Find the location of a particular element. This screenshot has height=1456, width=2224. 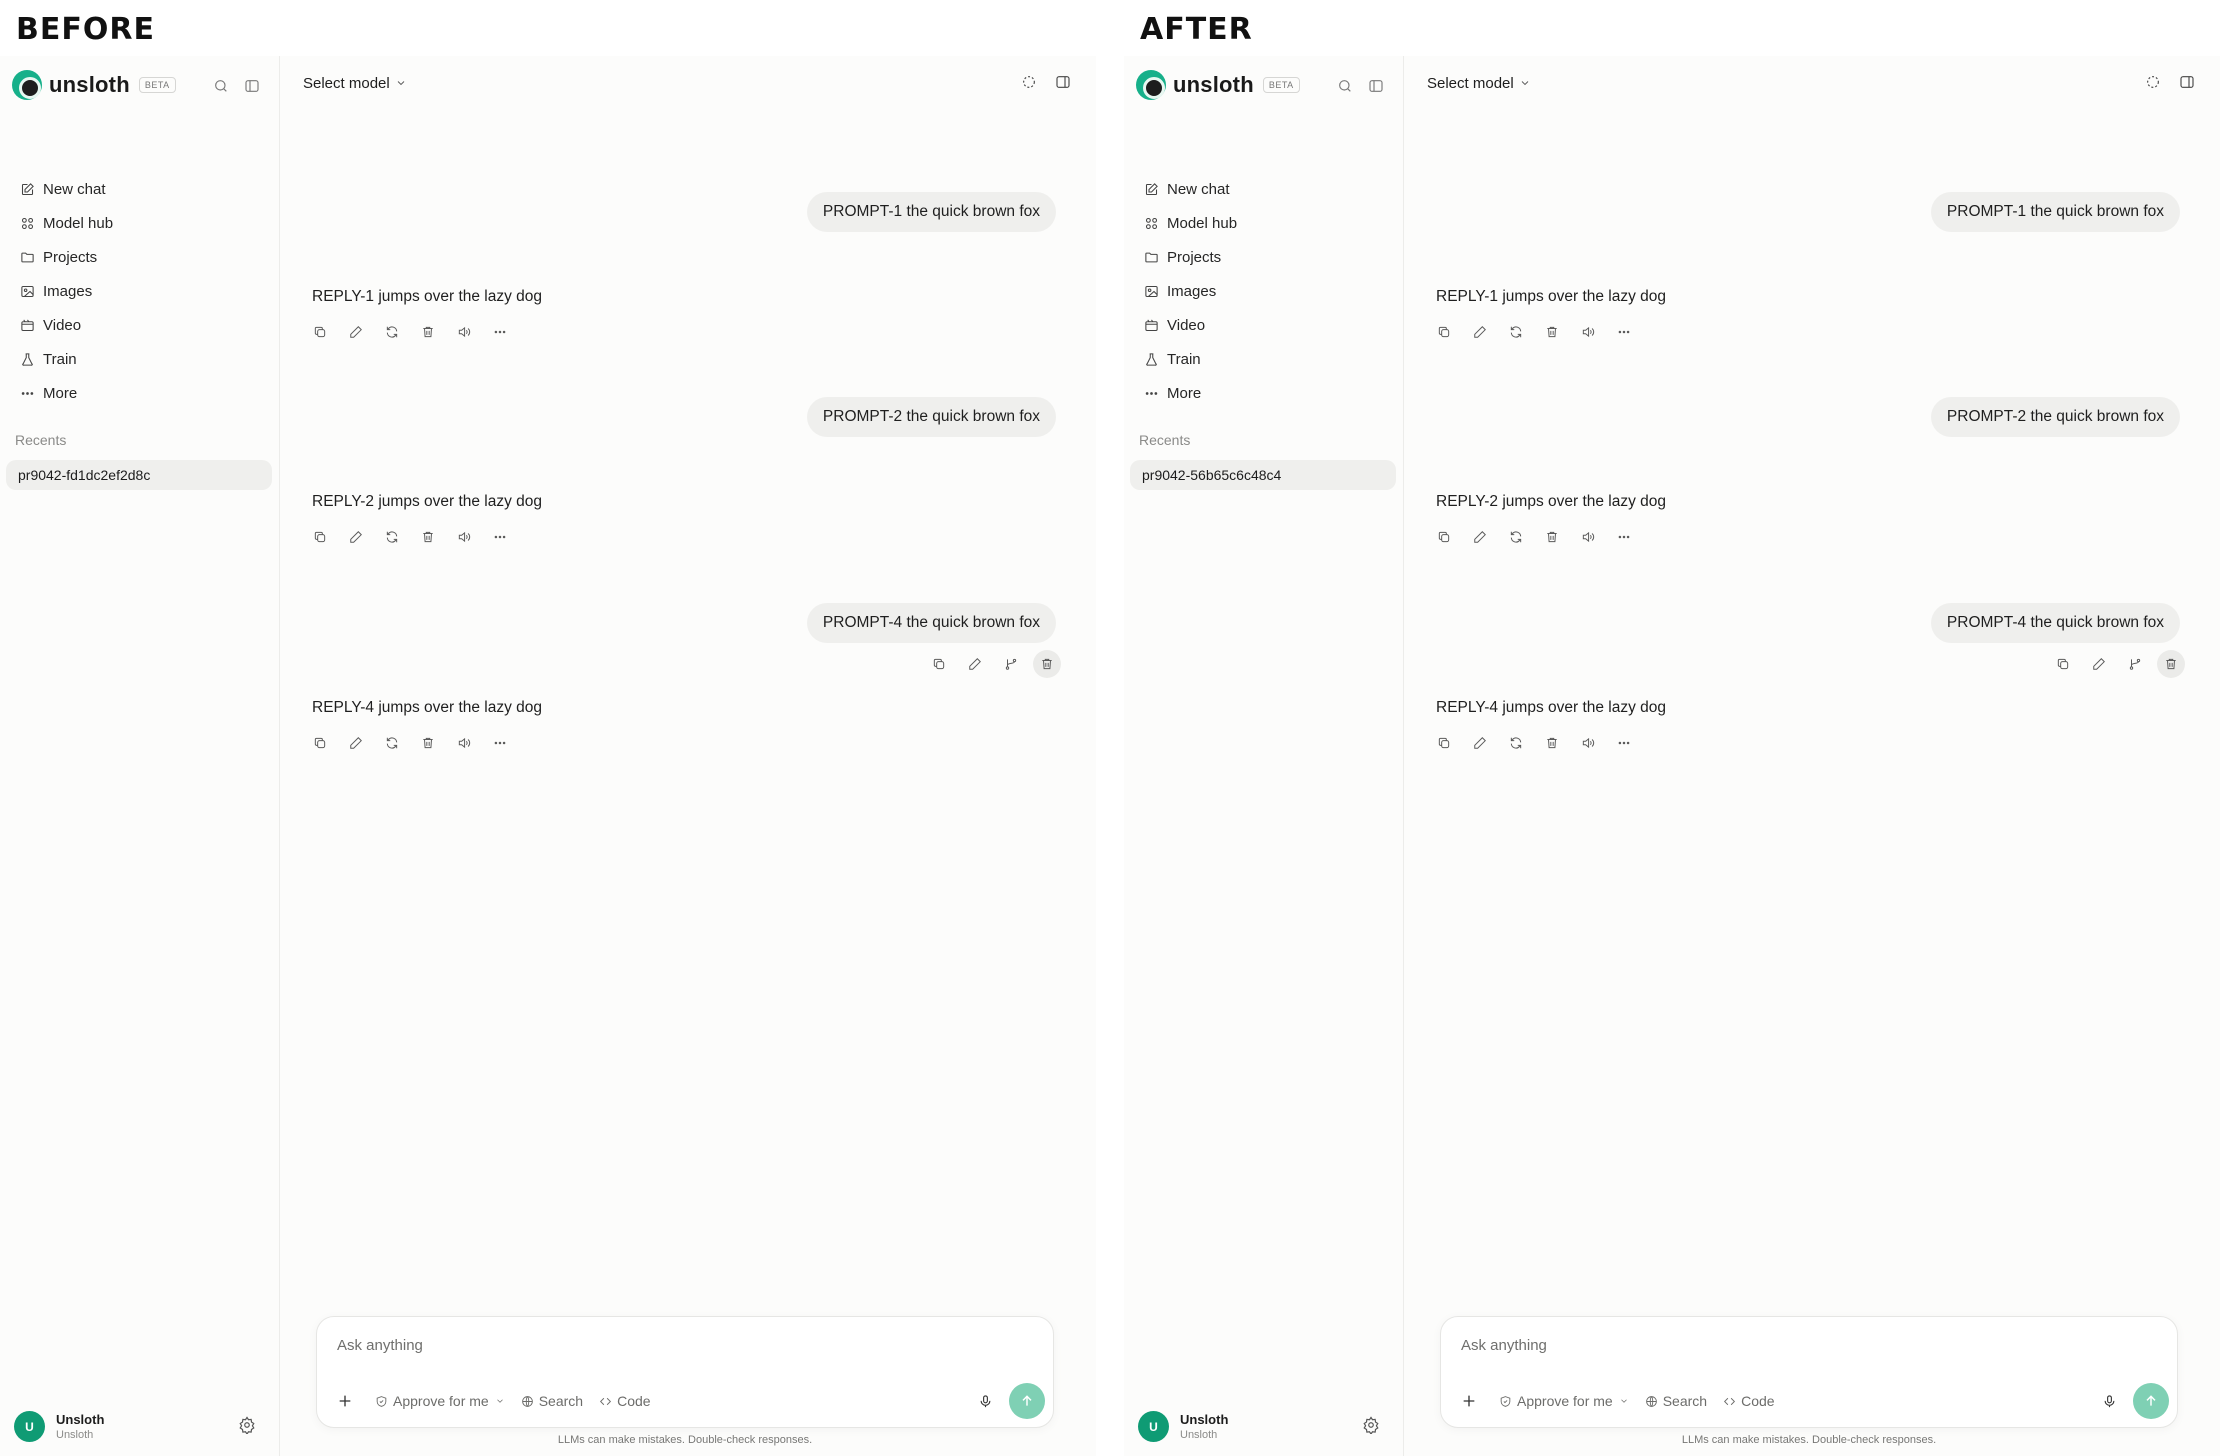

ellipsis-icon is located at coordinates (1151, 393).